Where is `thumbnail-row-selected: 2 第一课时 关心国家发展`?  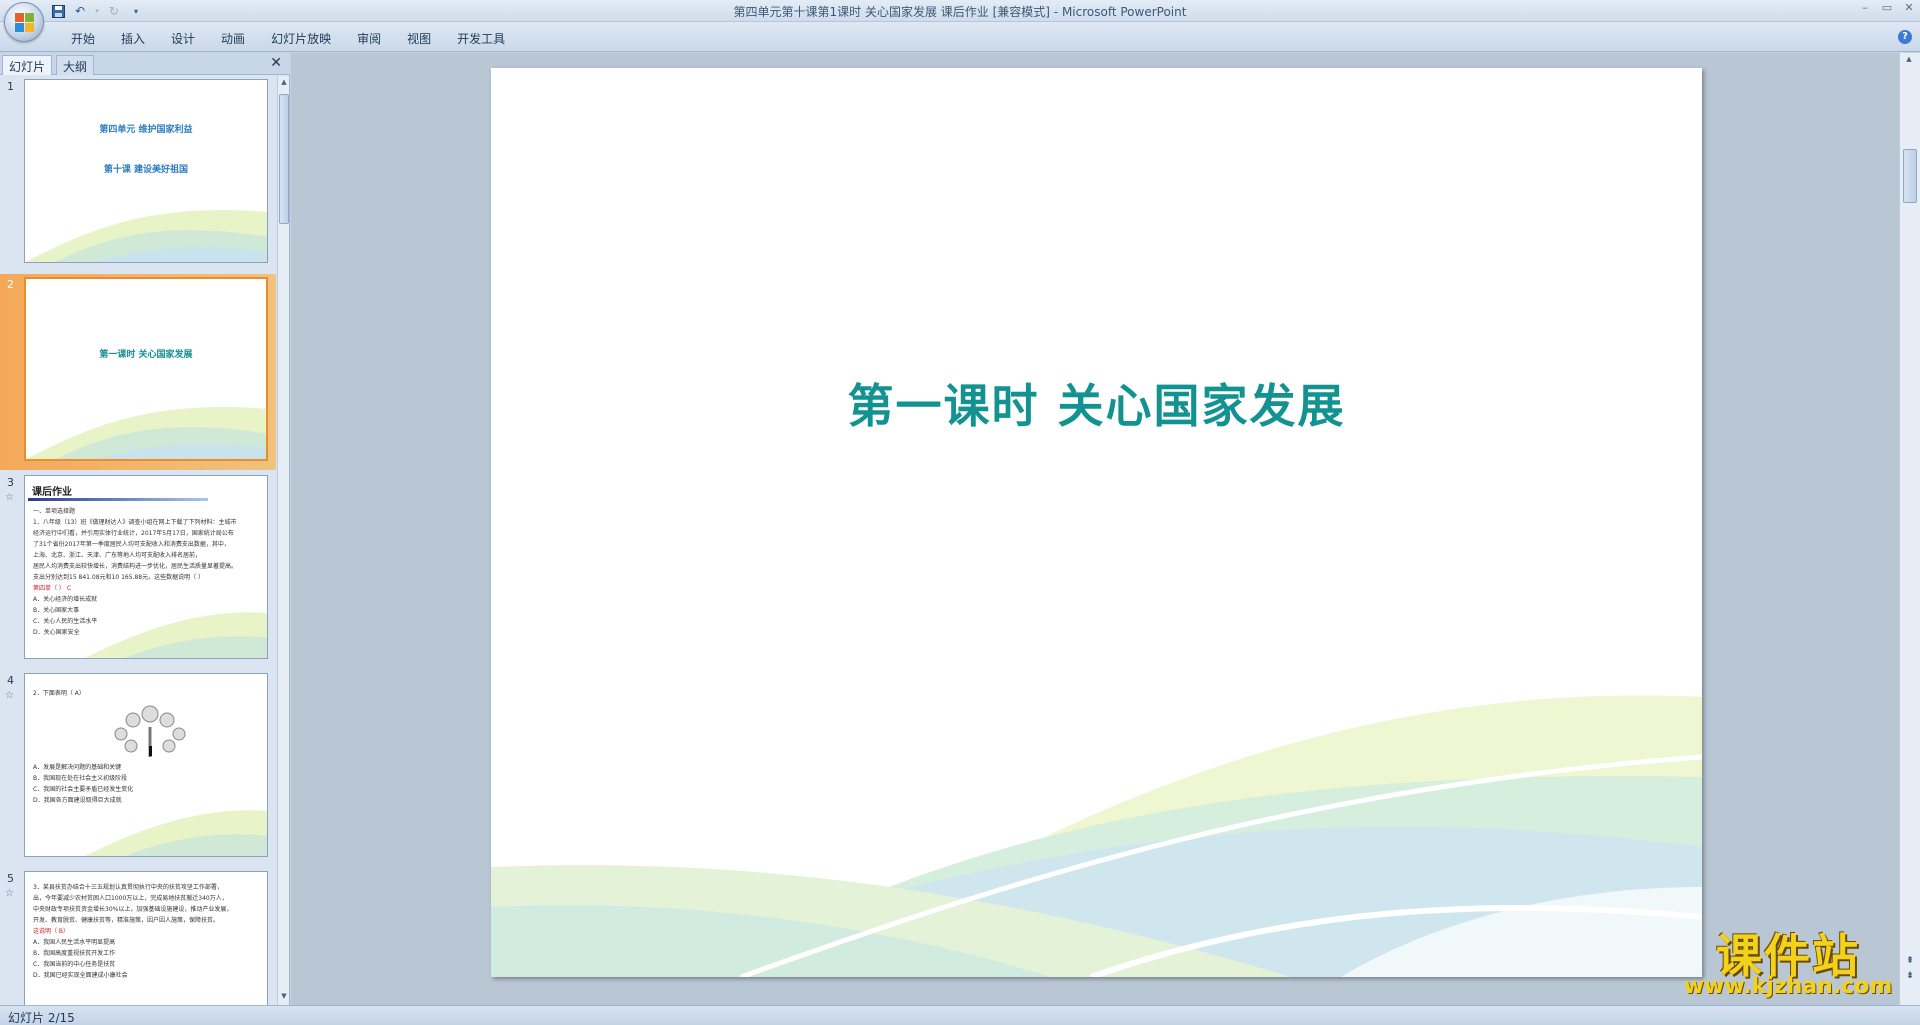 thumbnail-row-selected: 2 第一课时 关心国家发展 is located at coordinates (138, 372).